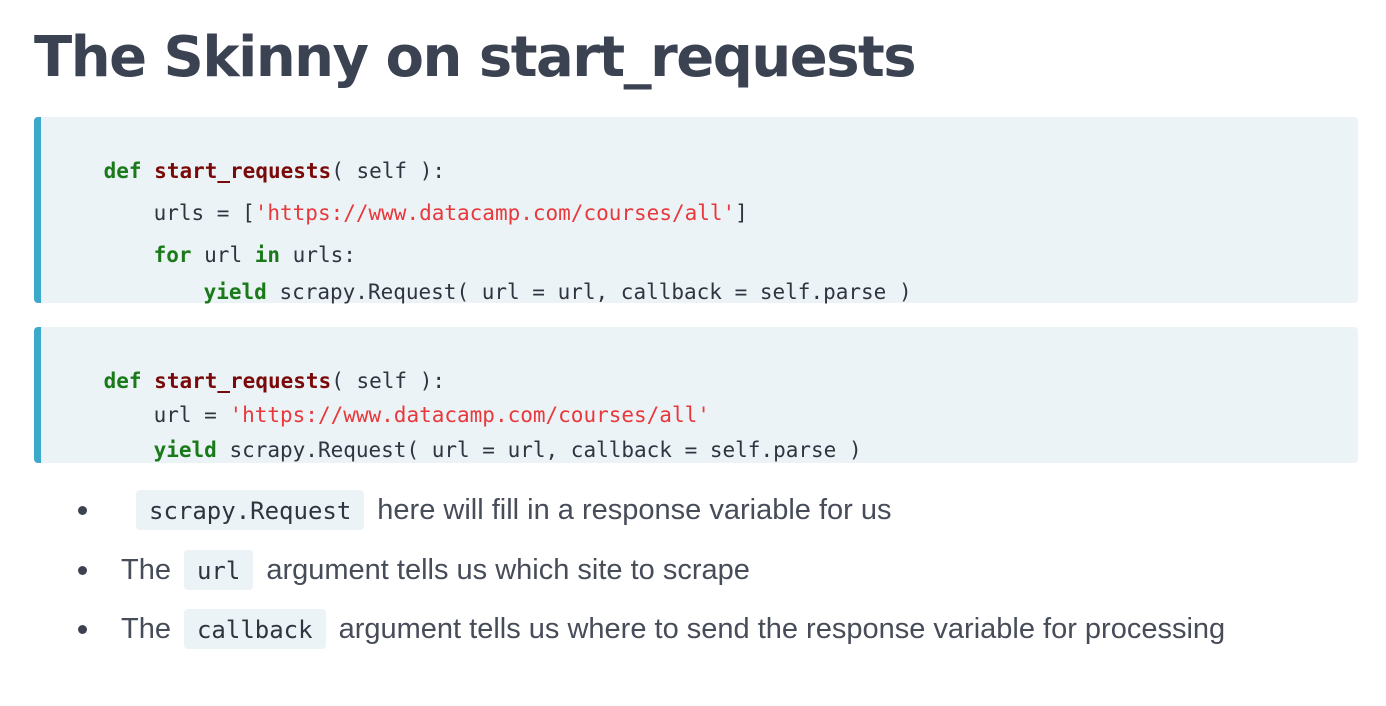 Image resolution: width=1386 pixels, height=706 pixels. Describe the element at coordinates (250, 510) in the screenshot. I see `inline-code: scrapy.Request` at that location.